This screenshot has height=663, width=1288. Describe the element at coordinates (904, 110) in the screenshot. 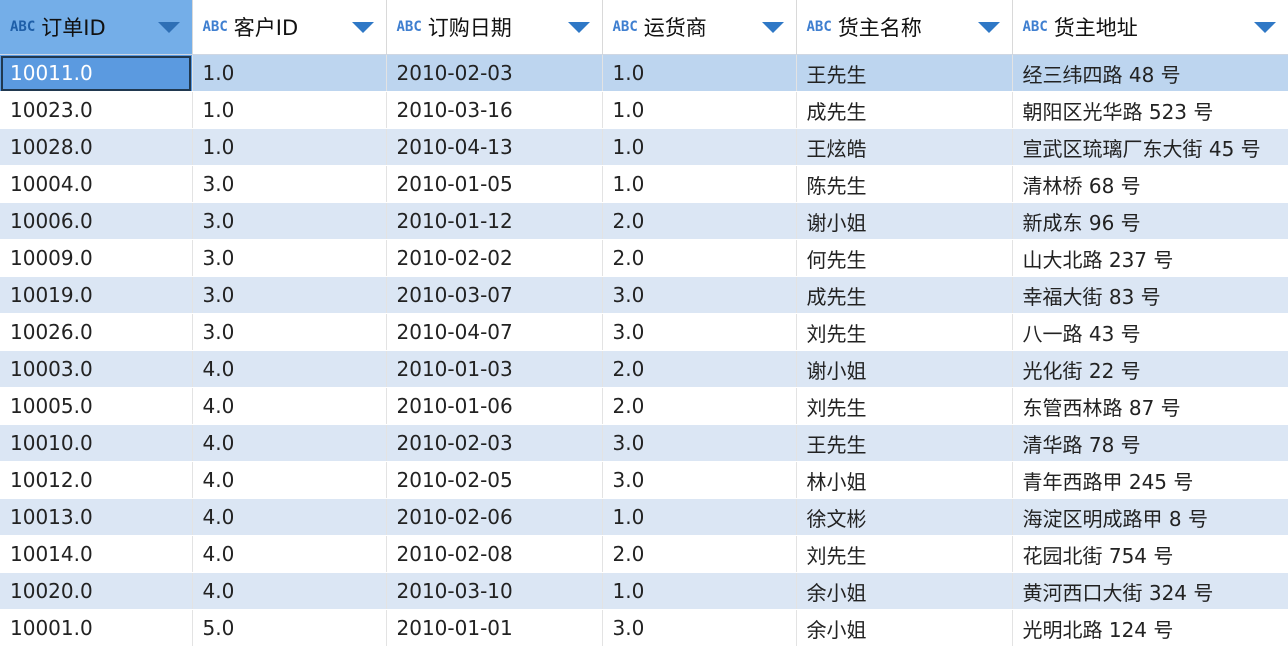

I see `cell-ship-name: 成先生` at that location.